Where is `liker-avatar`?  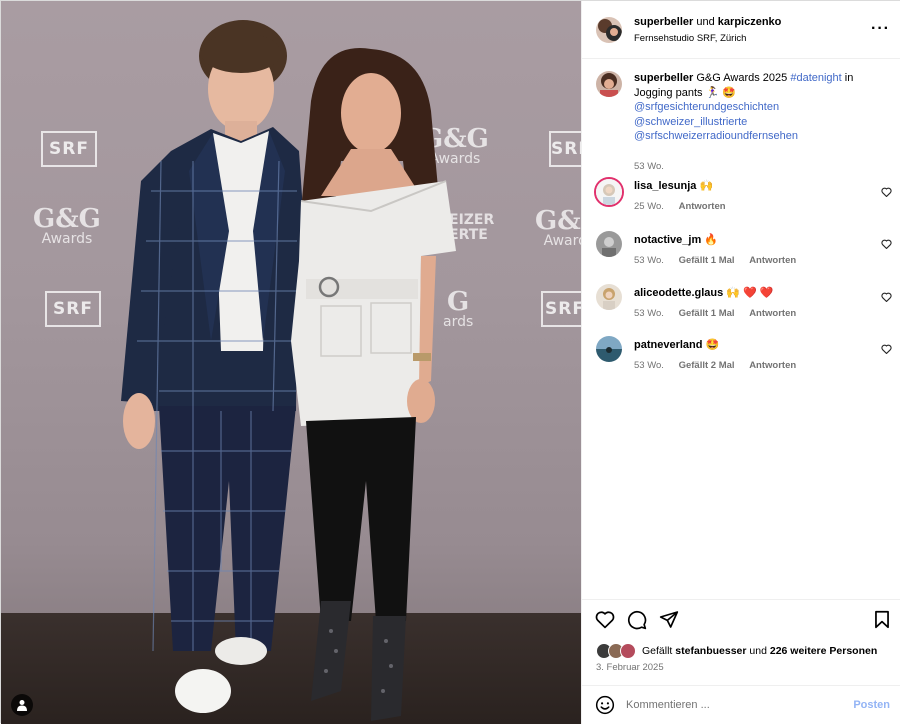 liker-avatar is located at coordinates (628, 651).